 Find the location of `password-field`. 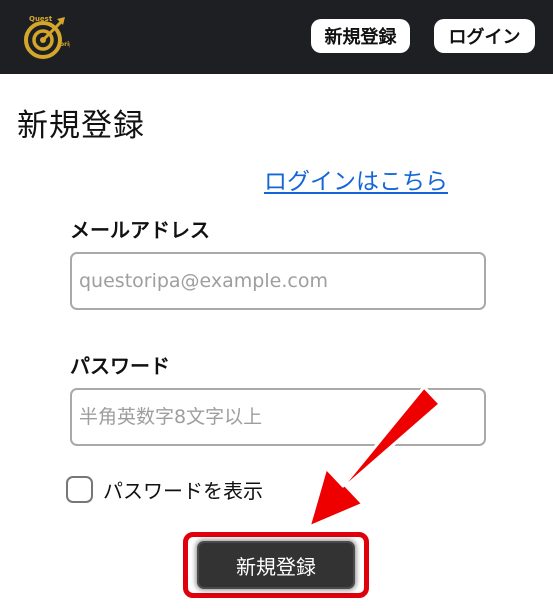

password-field is located at coordinates (278, 417).